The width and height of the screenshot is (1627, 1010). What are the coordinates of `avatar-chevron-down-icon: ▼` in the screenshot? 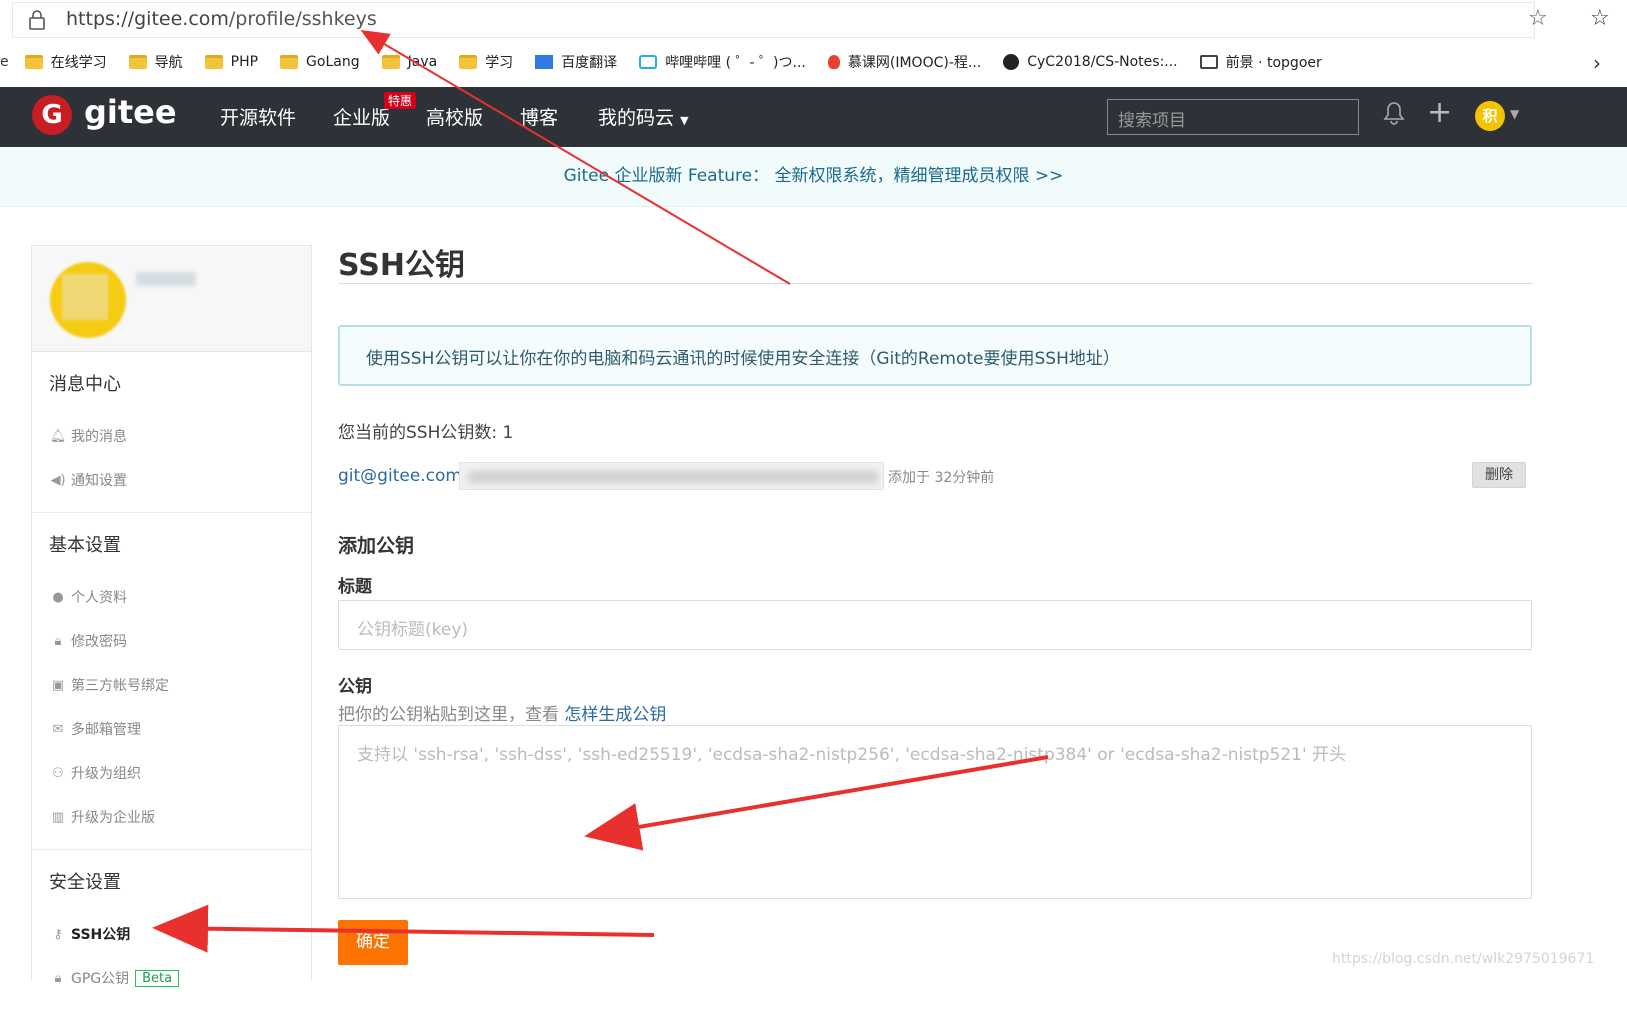 It's located at (1514, 114).